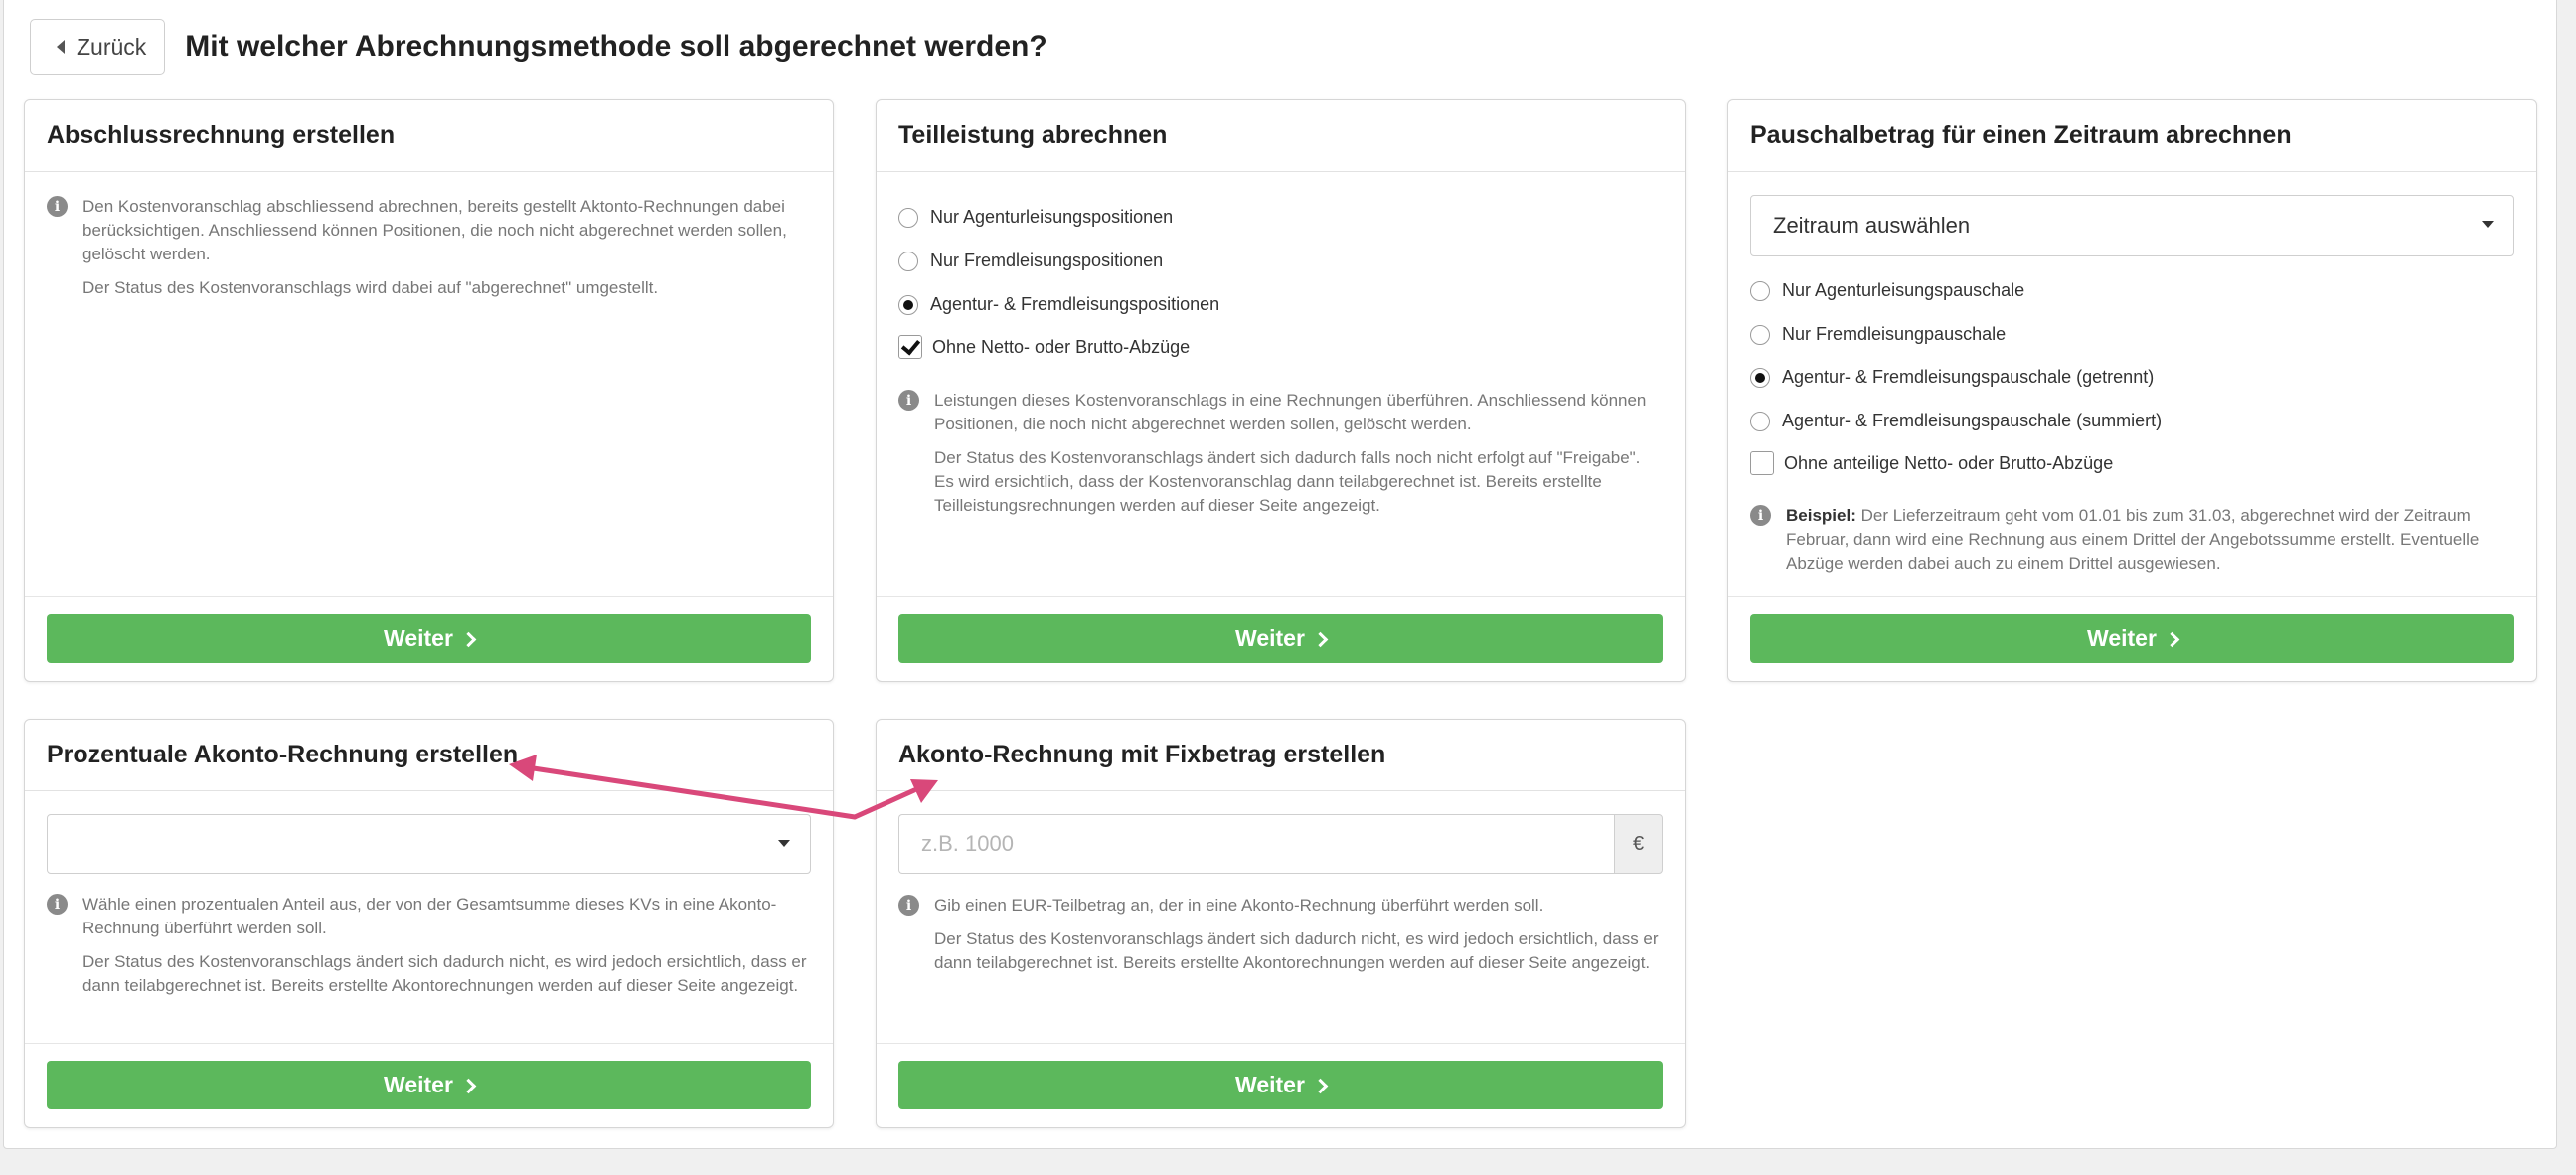  What do you see at coordinates (1281, 755) in the screenshot?
I see `card-title: Akonto-Rechnung mit Fixbetrag erstellen` at bounding box center [1281, 755].